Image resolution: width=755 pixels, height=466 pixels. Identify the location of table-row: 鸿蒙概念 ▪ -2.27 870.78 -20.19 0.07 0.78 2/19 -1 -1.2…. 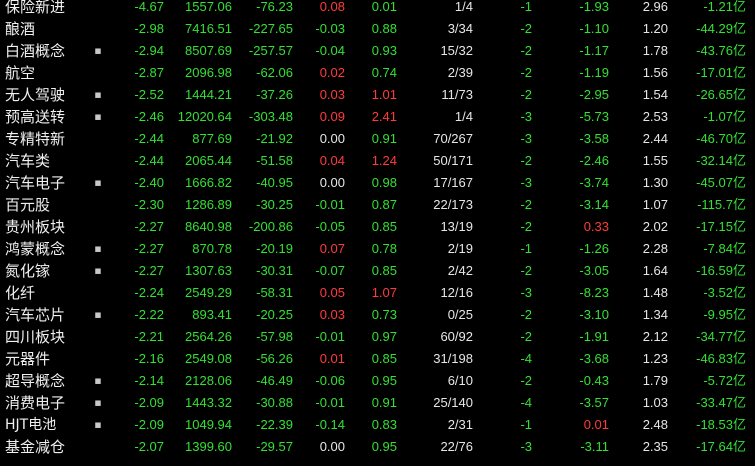
(377, 249).